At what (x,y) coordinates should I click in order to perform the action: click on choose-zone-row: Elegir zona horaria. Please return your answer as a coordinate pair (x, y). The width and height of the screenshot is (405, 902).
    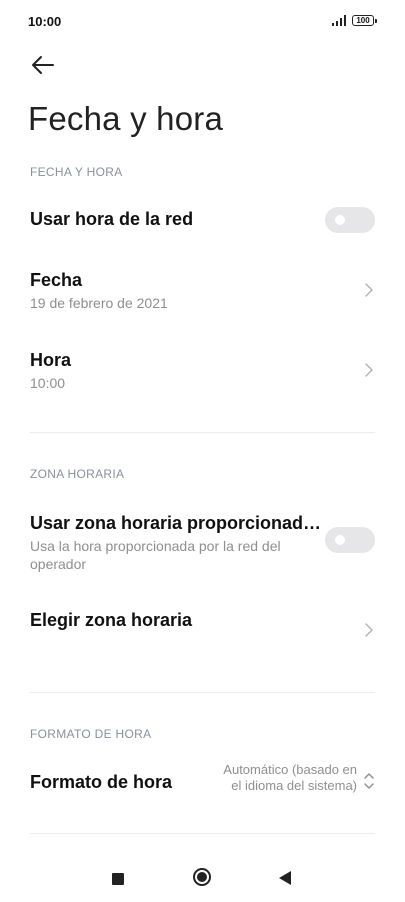
    Looking at the image, I should click on (202, 629).